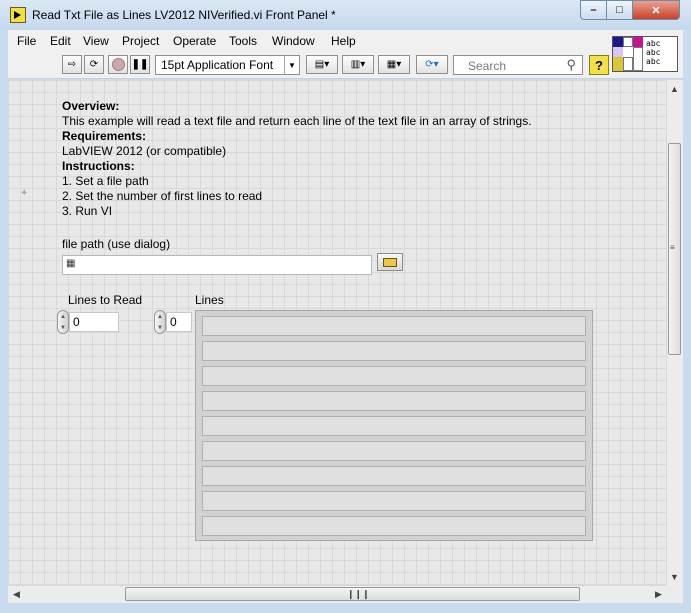 The image size is (691, 613). Describe the element at coordinates (243, 41) in the screenshot. I see `menu-tools: Tools` at that location.